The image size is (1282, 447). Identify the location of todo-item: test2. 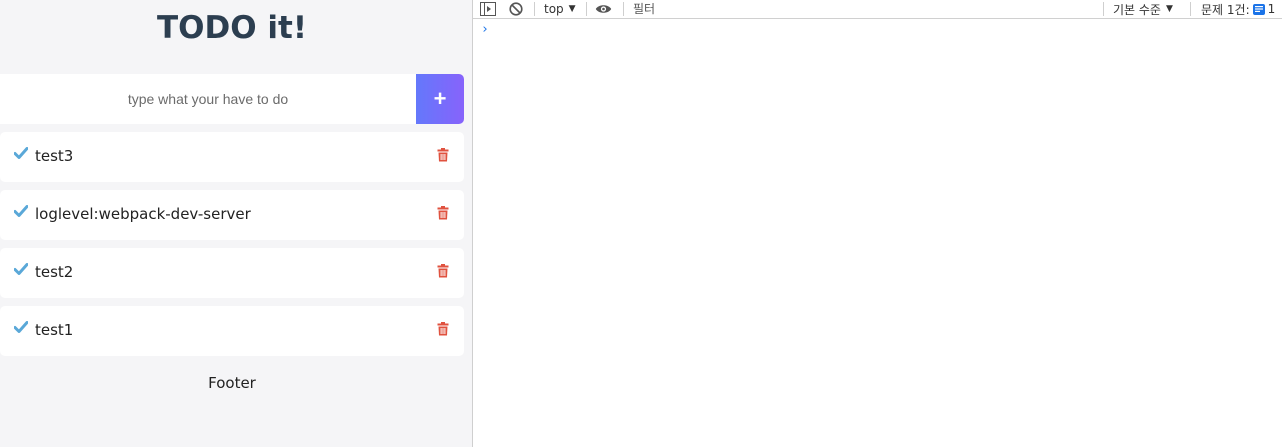
(232, 273).